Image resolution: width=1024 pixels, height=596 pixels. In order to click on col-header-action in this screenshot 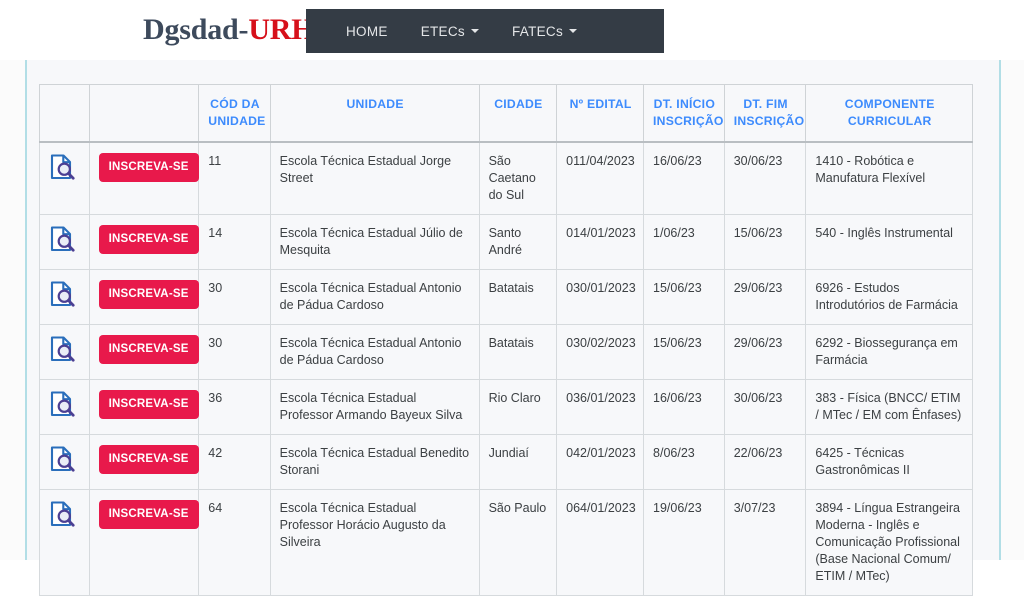, I will do `click(144, 113)`.